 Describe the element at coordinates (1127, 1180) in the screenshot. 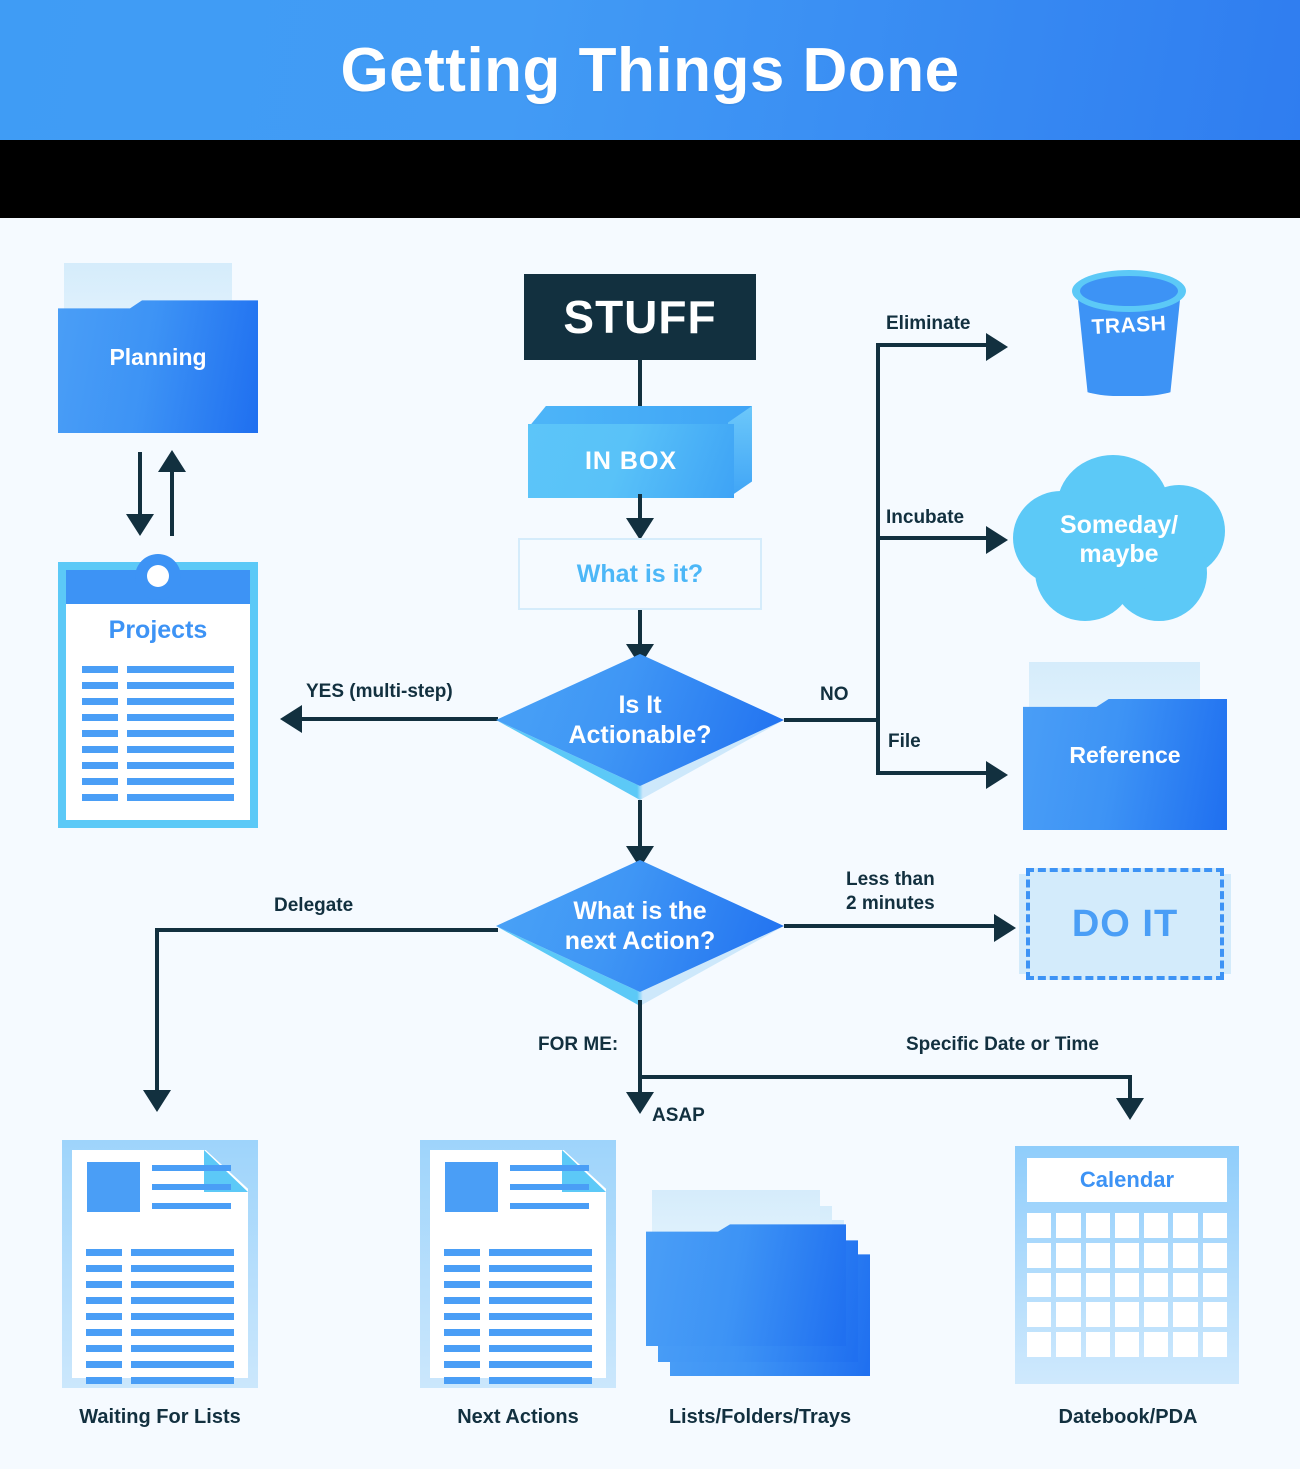

I see `calendar-header: Calendar` at that location.